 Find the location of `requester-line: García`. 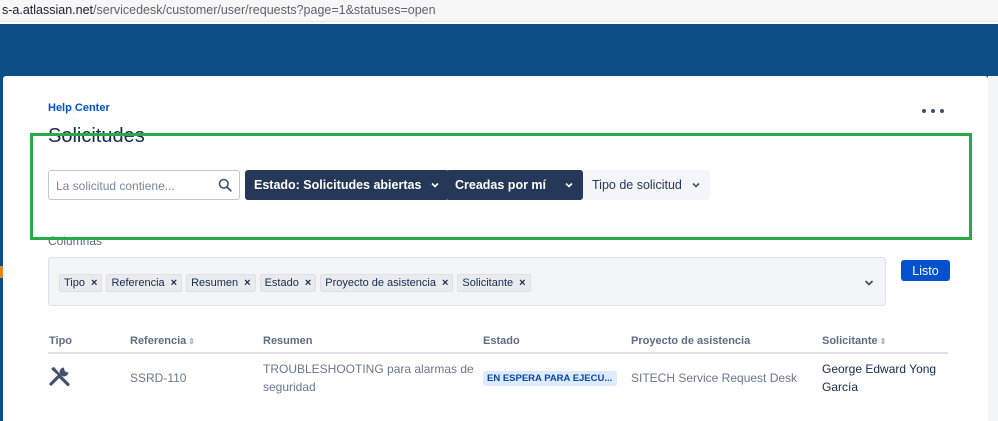

requester-line: García is located at coordinates (840, 387).